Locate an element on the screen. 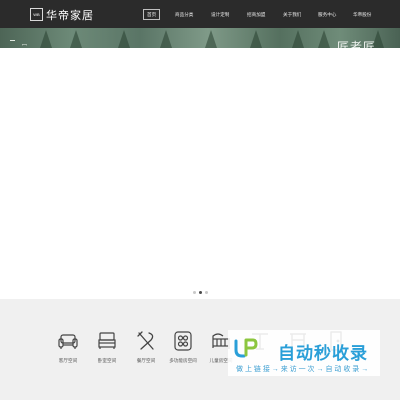  banner-slogan: 匠者匠 is located at coordinates (357, 44).